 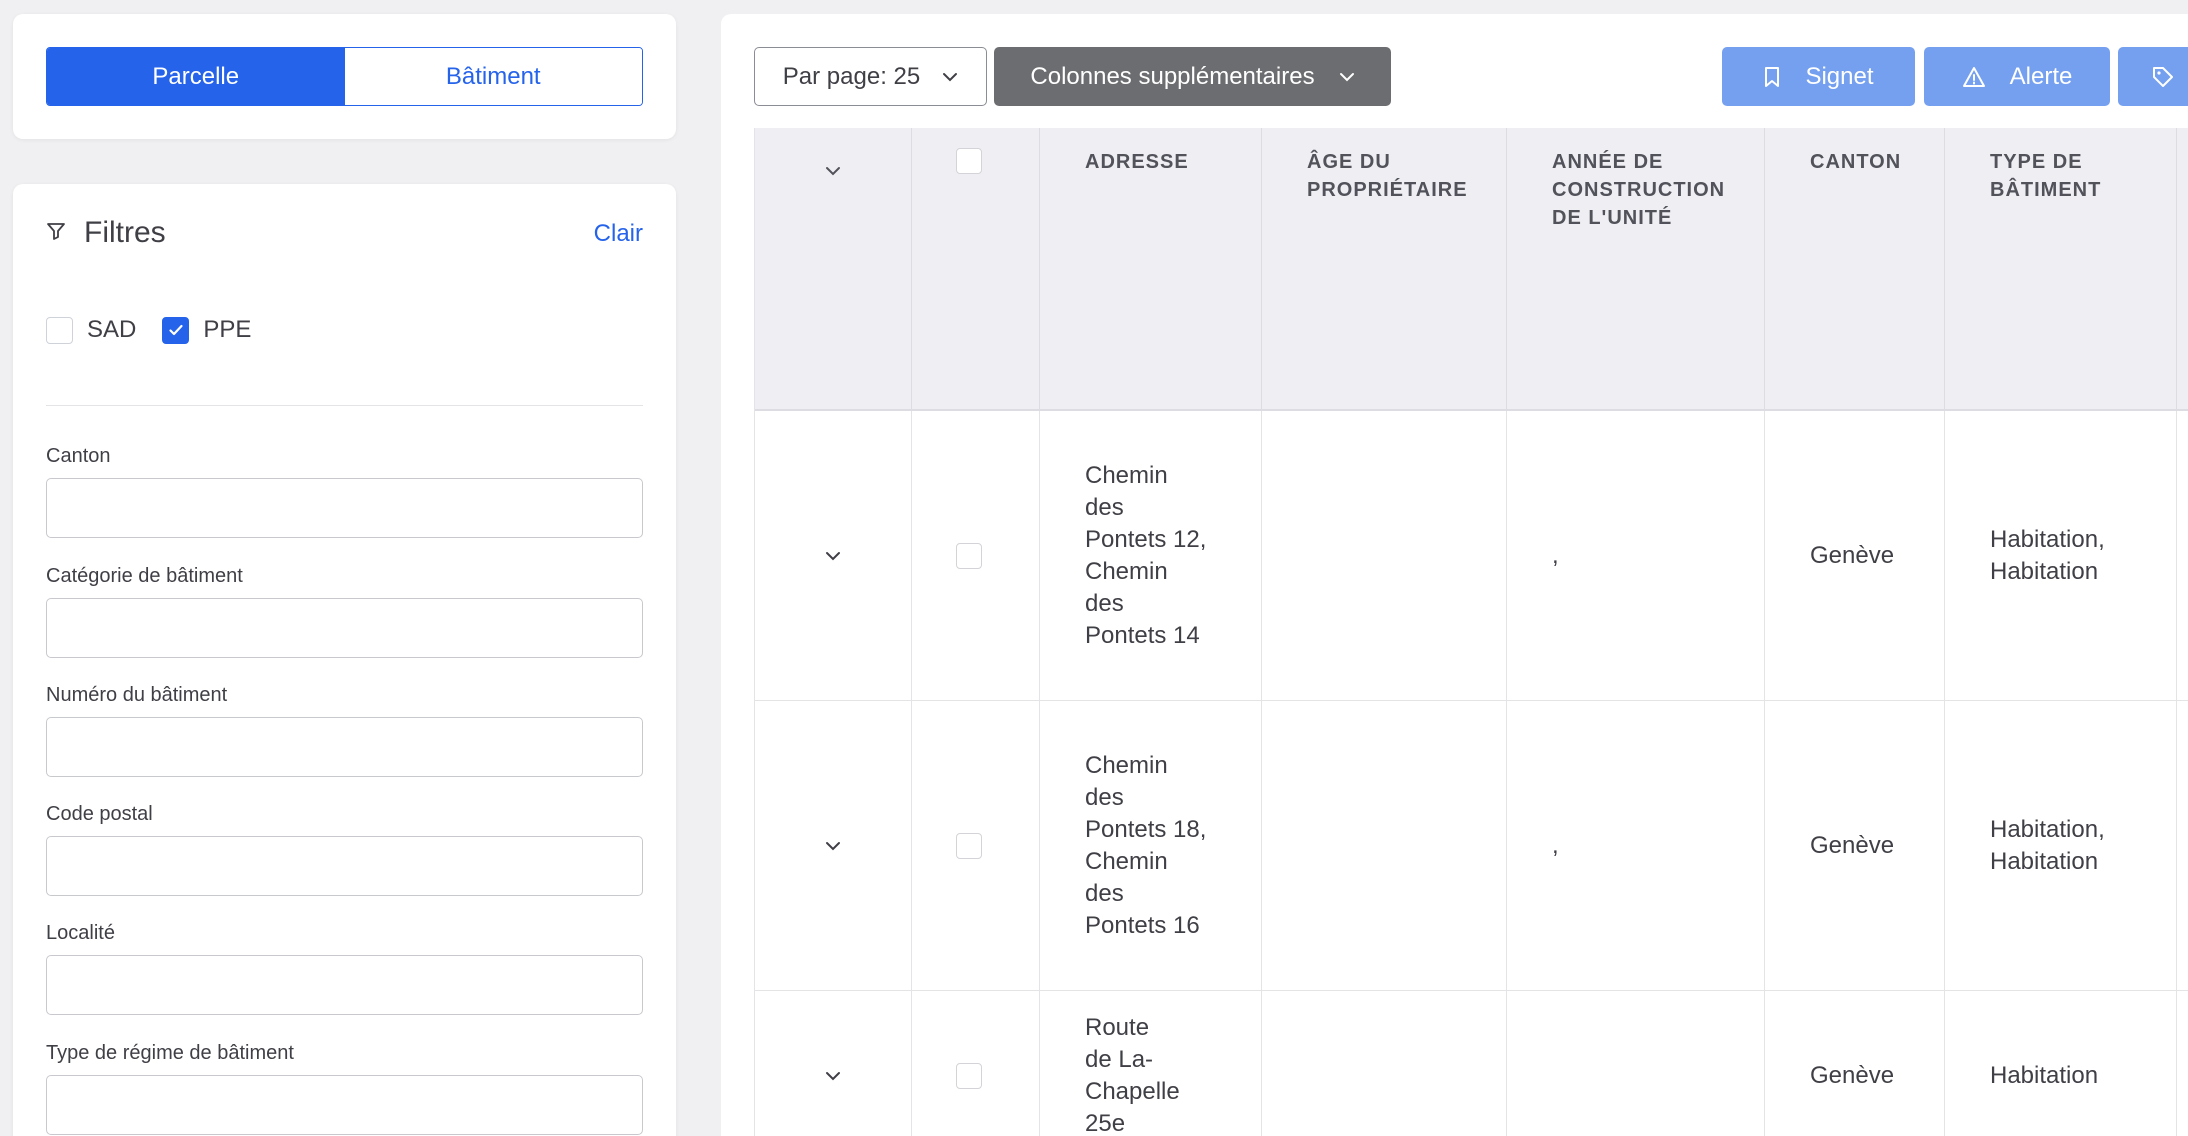 I want to click on locality-input, so click(x=344, y=985).